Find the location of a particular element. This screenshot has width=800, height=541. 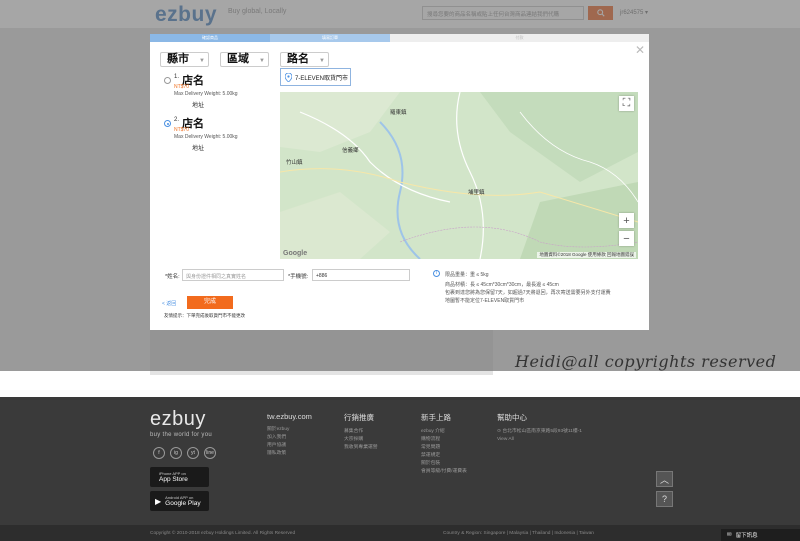

step-2: 填寫訂單 is located at coordinates (330, 38).